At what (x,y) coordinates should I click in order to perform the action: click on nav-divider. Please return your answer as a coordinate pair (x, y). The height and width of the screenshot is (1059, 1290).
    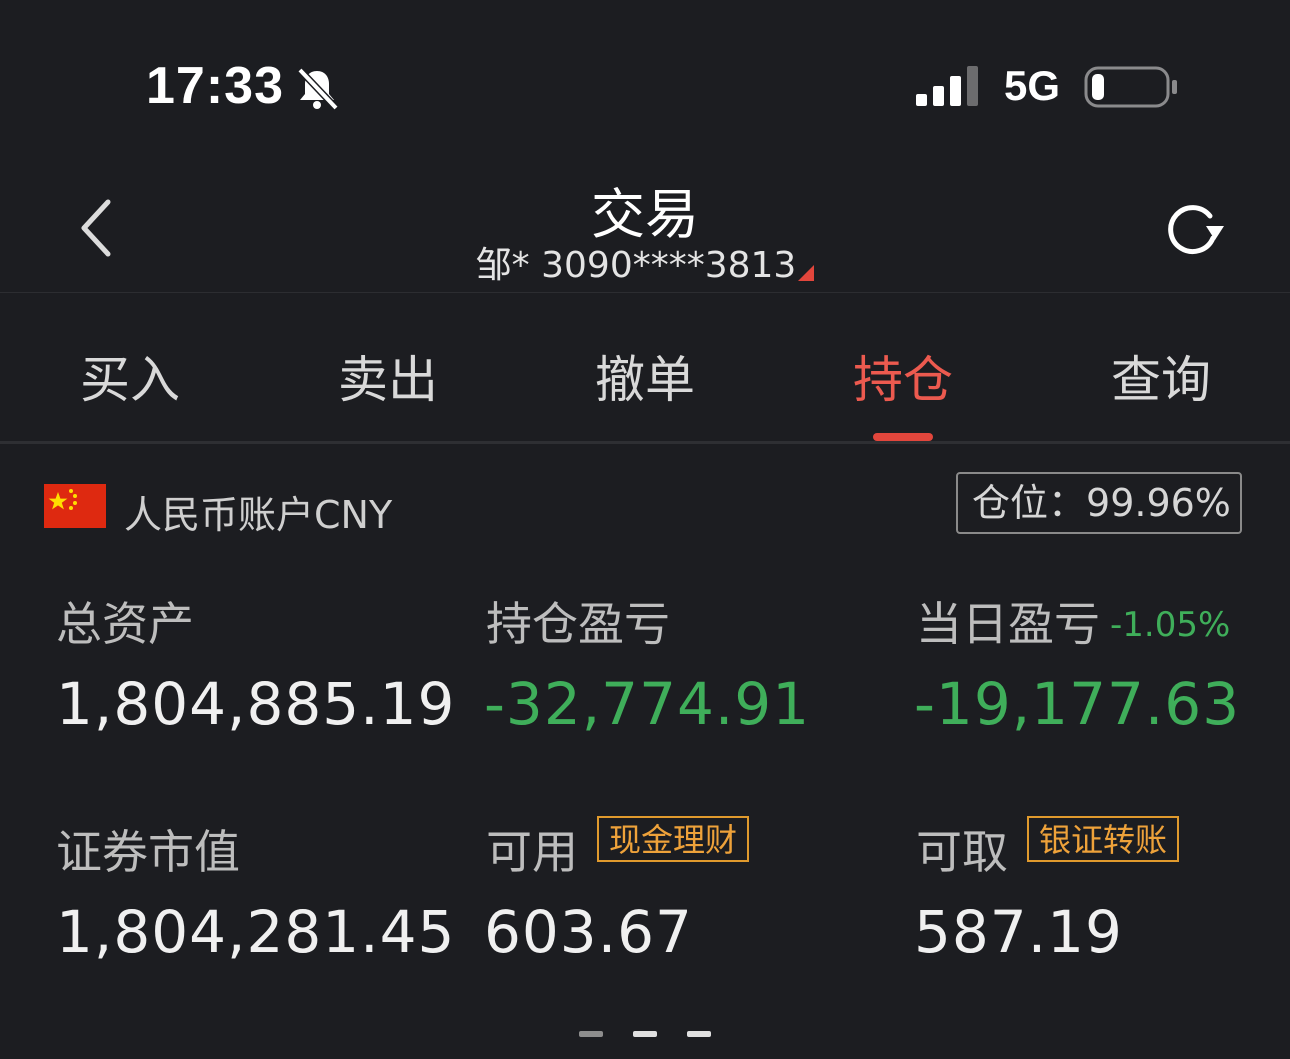
    Looking at the image, I should click on (645, 292).